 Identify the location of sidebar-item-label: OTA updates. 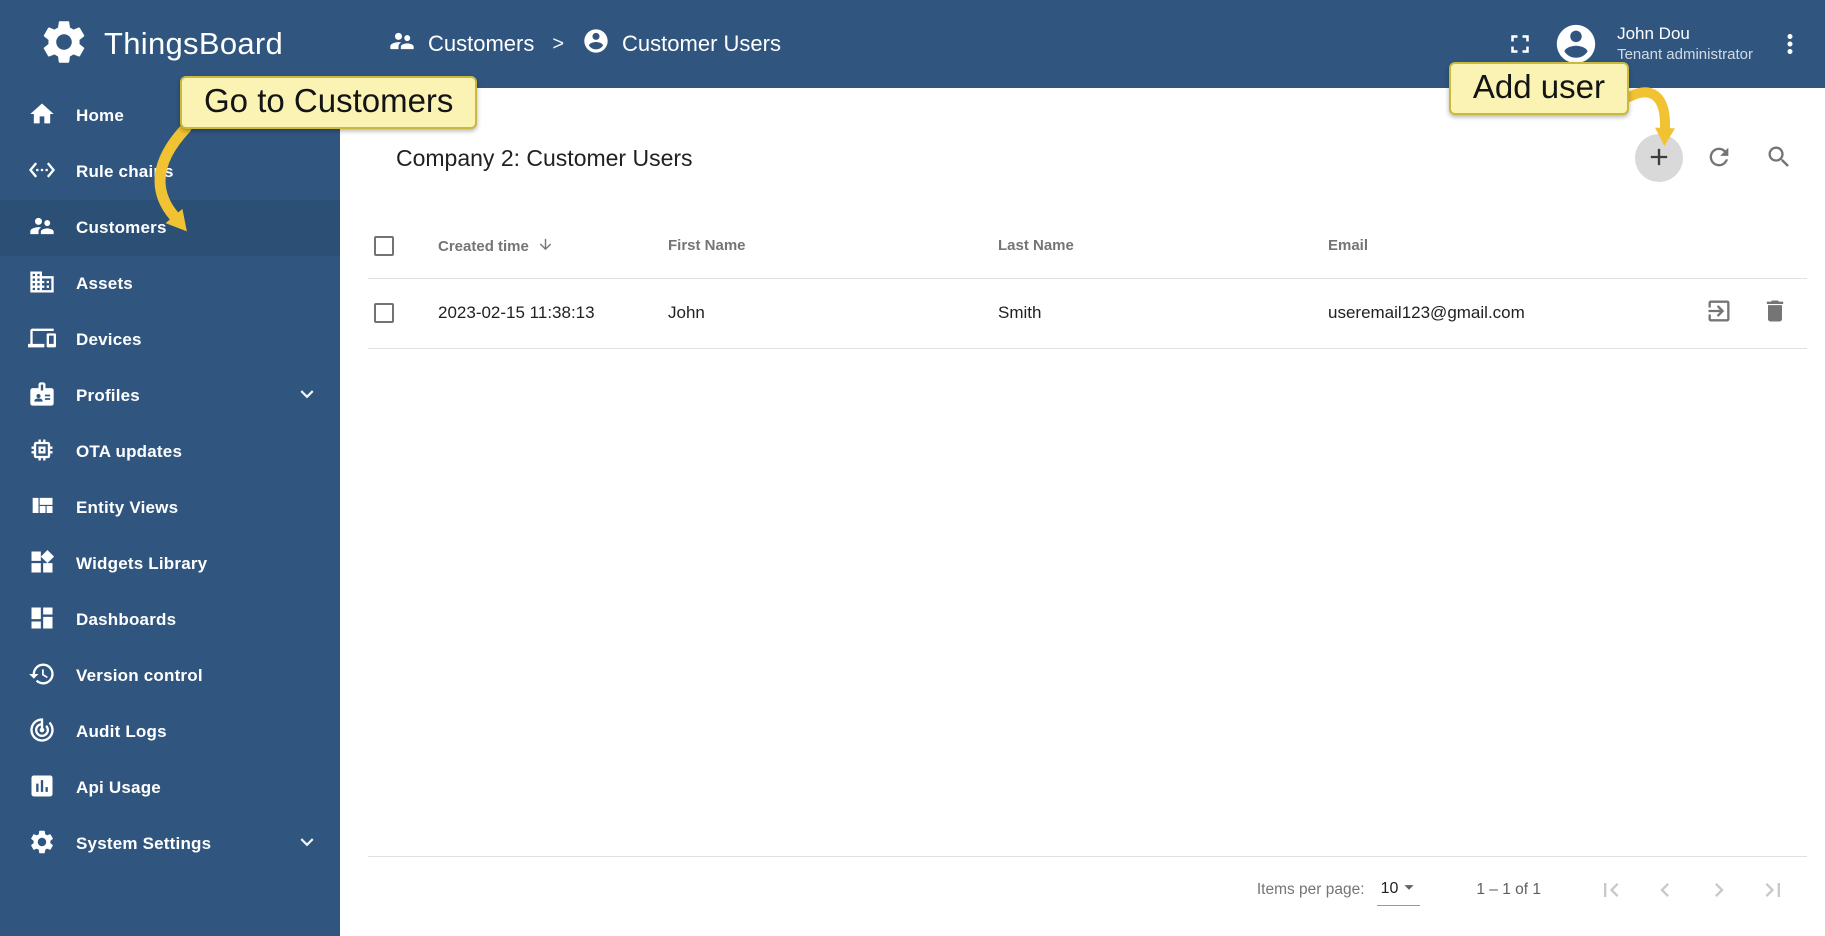
(129, 451).